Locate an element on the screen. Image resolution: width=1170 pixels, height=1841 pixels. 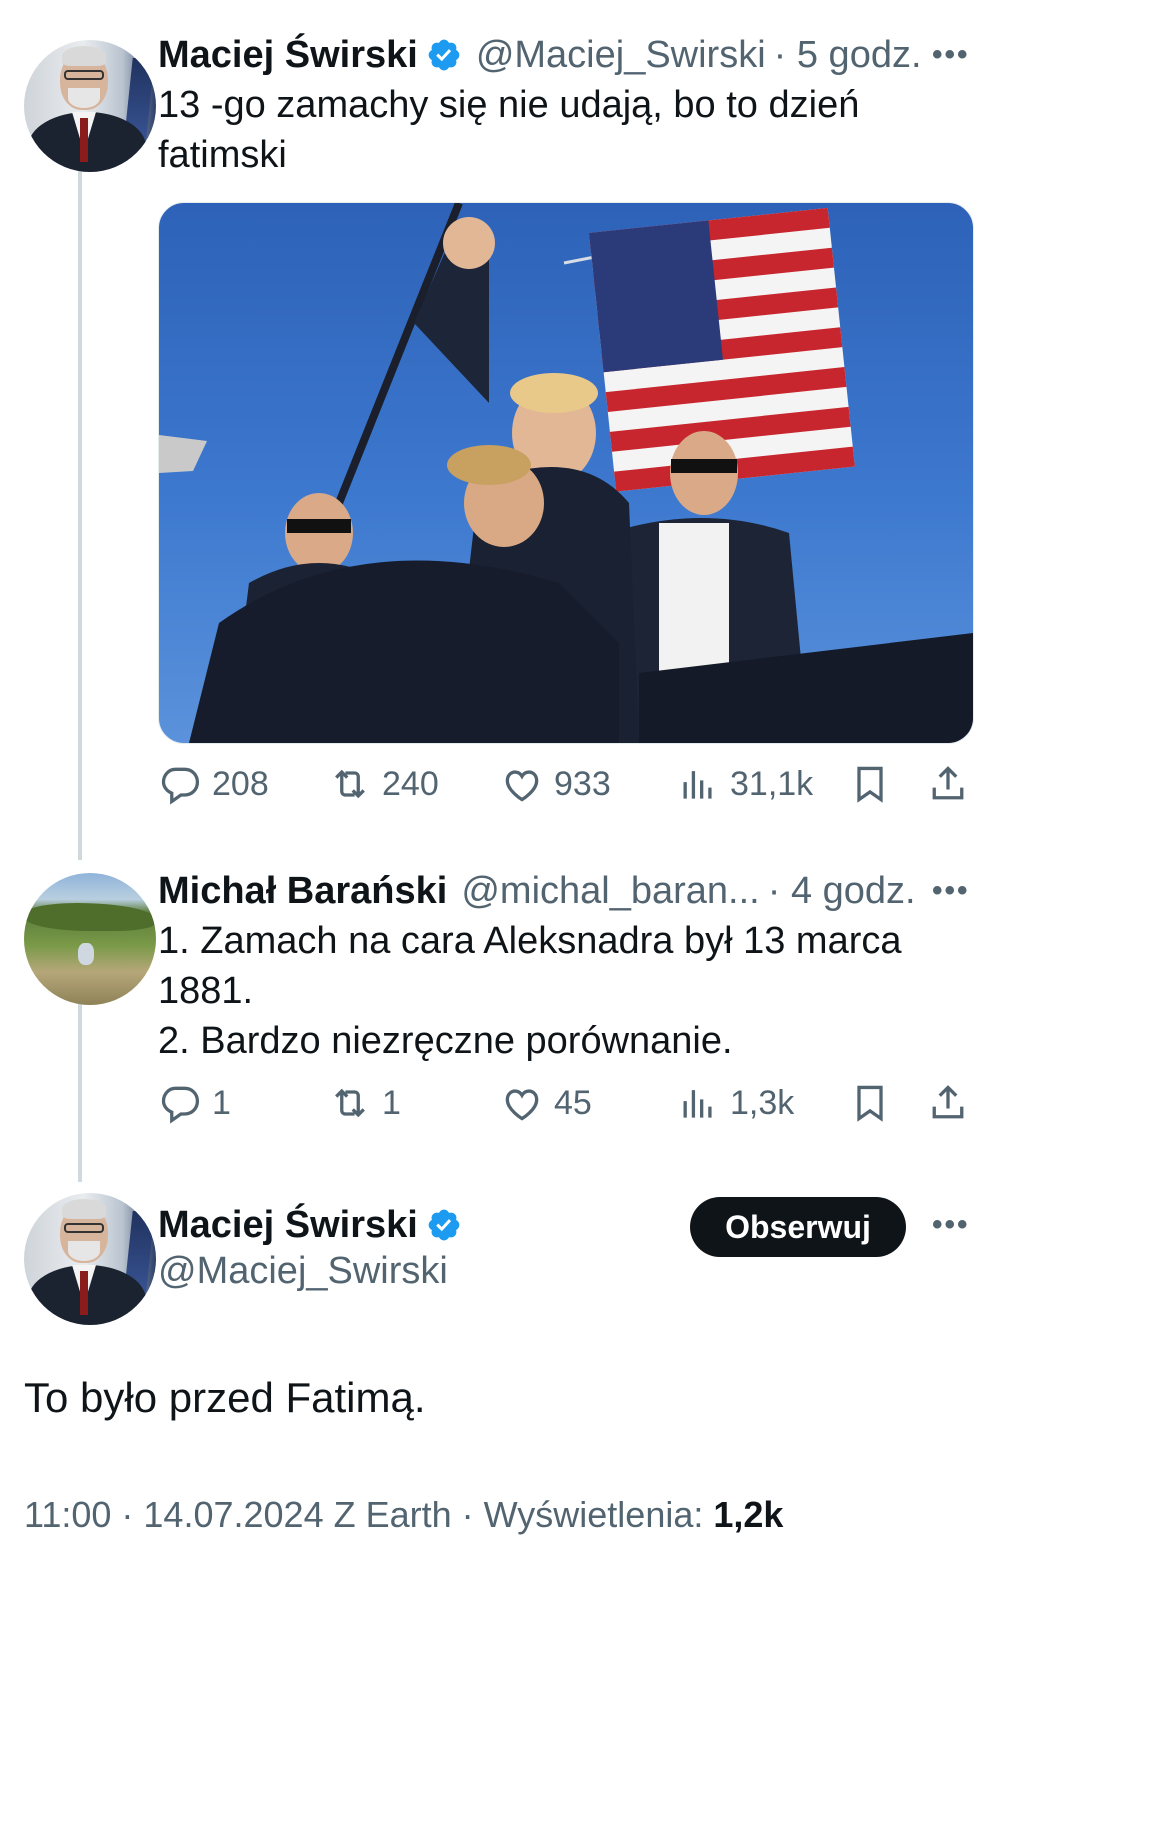
repost-button: 1 is located at coordinates (364, 1103).